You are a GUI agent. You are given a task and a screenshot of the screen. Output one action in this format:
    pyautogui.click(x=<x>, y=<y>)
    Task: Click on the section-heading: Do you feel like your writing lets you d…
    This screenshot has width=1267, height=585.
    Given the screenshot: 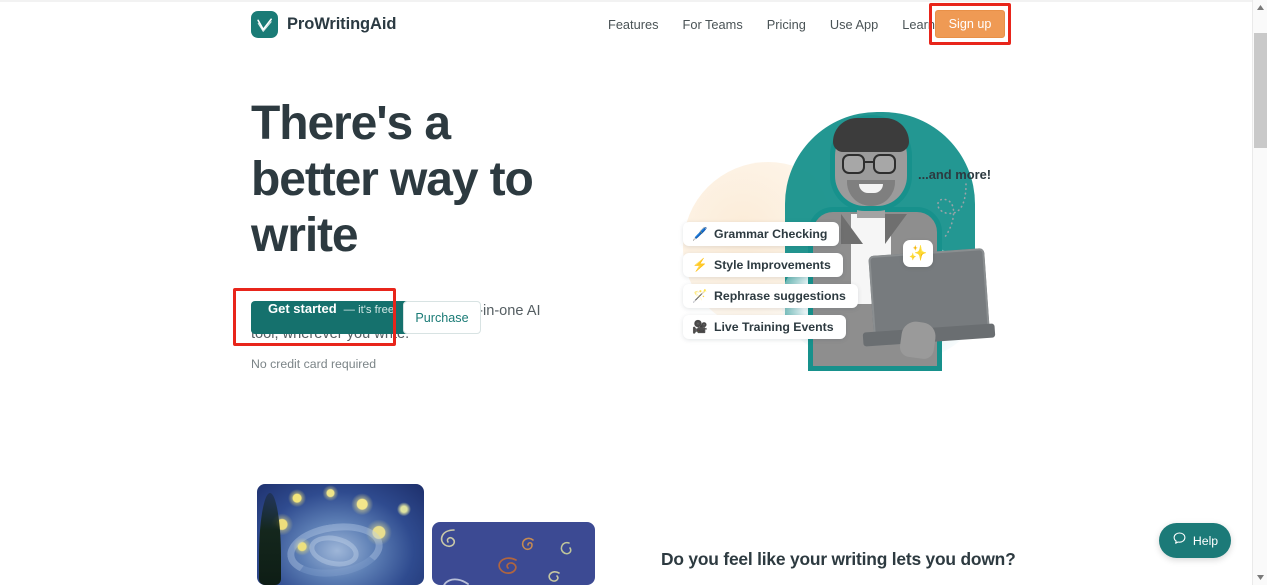 What is the action you would take?
    pyautogui.click(x=838, y=559)
    